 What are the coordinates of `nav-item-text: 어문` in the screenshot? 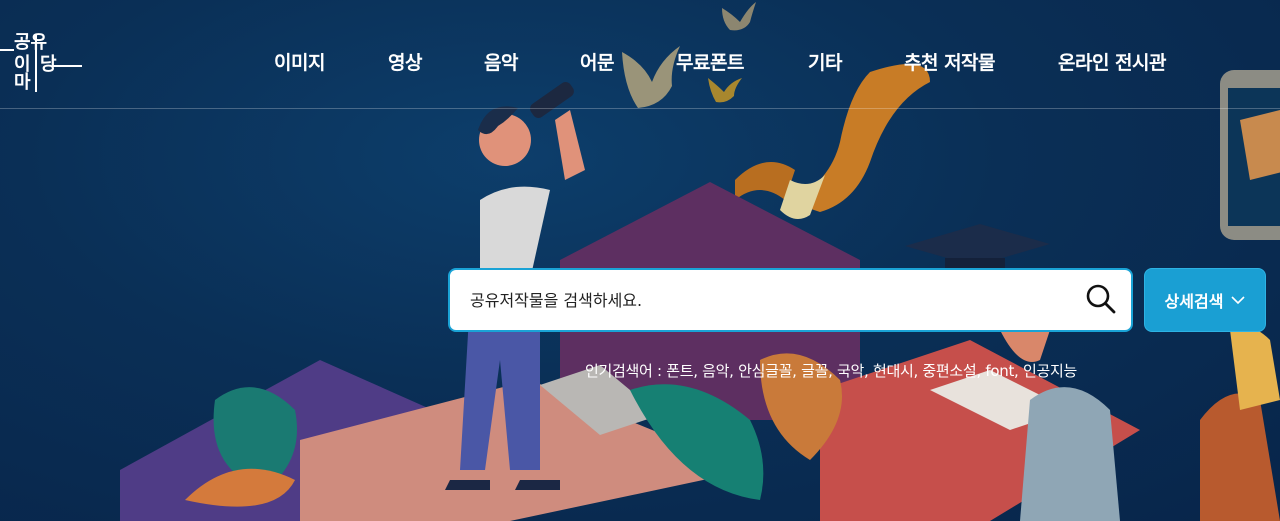 It's located at (597, 61).